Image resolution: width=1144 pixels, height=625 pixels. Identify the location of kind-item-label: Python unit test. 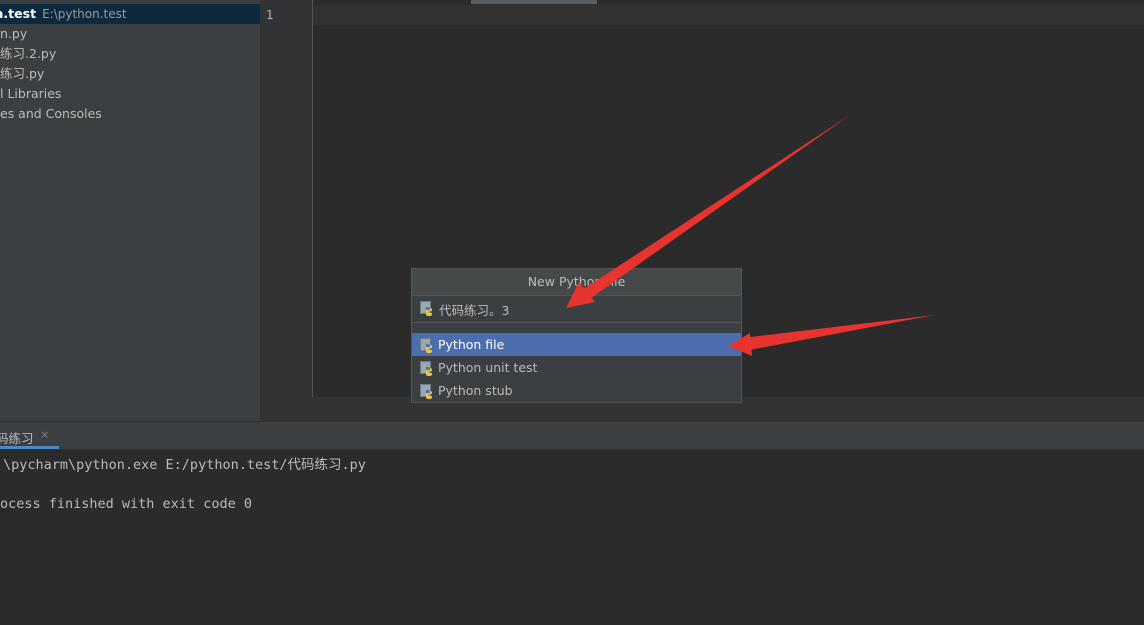
(488, 367).